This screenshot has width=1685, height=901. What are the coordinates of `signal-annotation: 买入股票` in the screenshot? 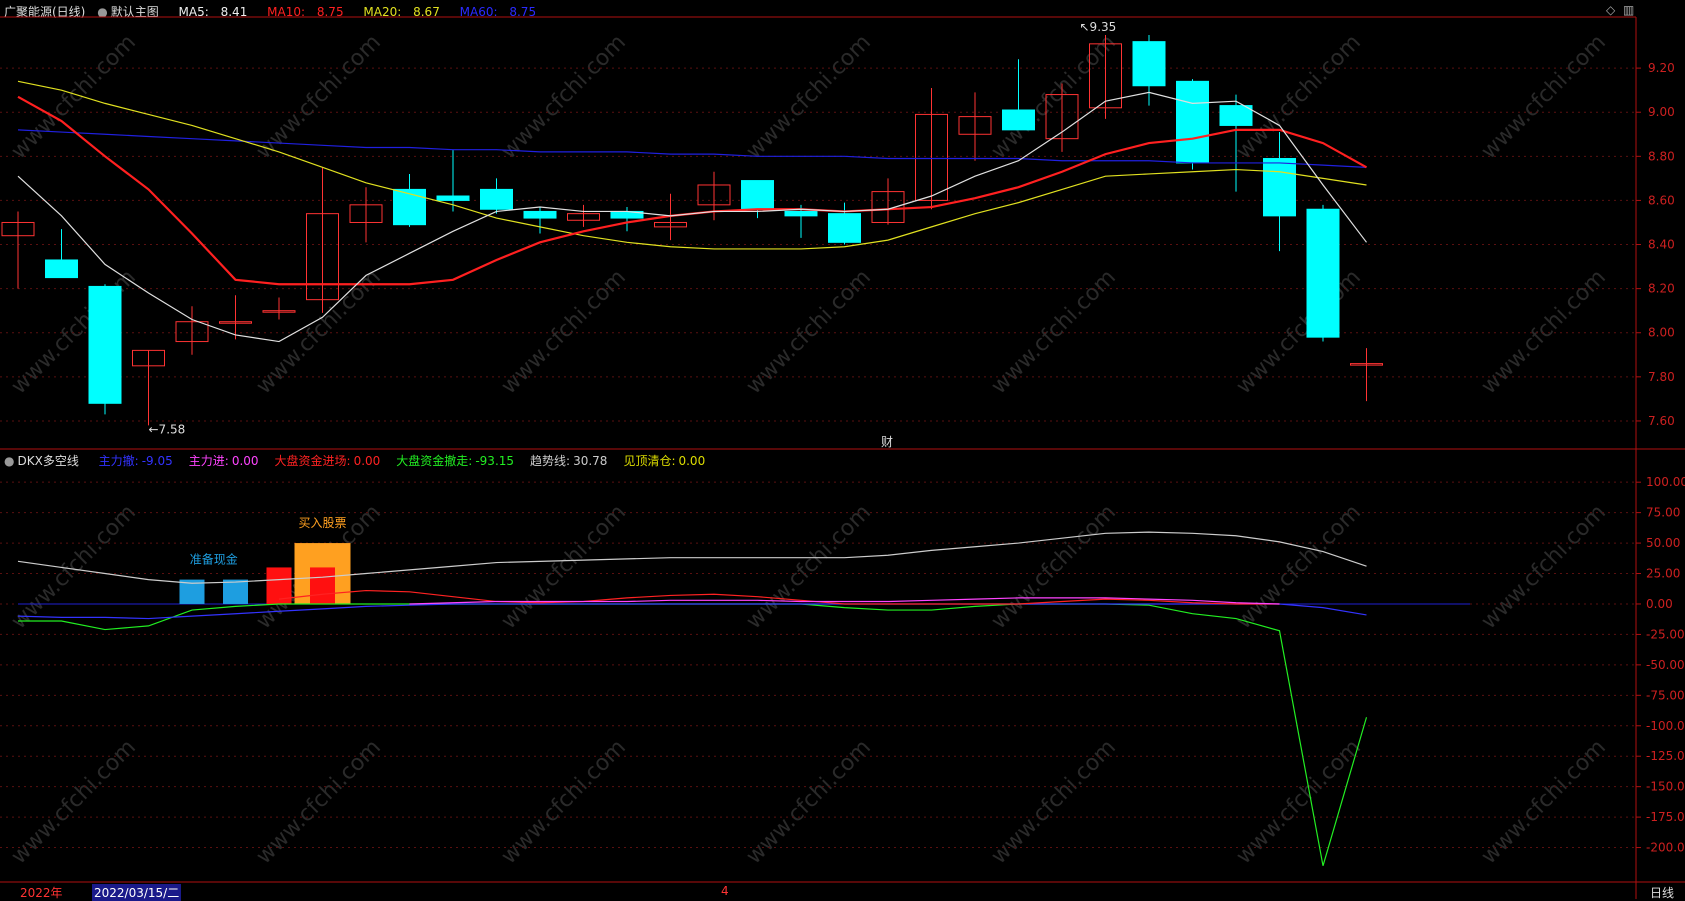 It's located at (323, 523).